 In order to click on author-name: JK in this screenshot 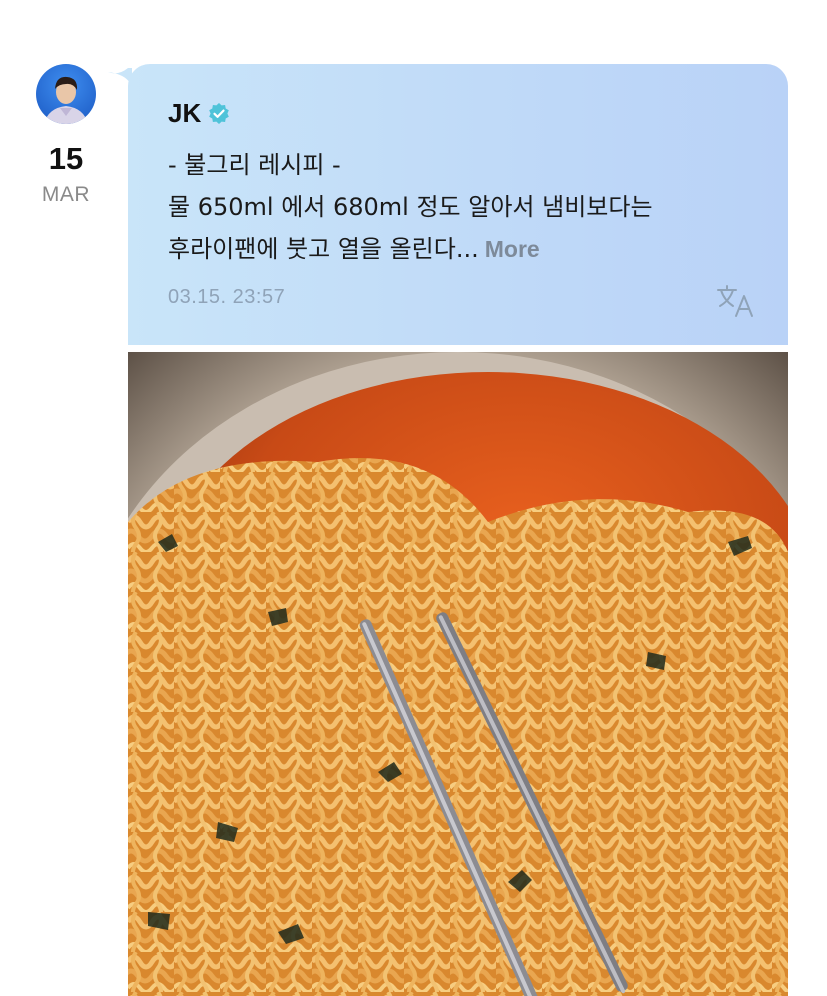, I will do `click(184, 113)`.